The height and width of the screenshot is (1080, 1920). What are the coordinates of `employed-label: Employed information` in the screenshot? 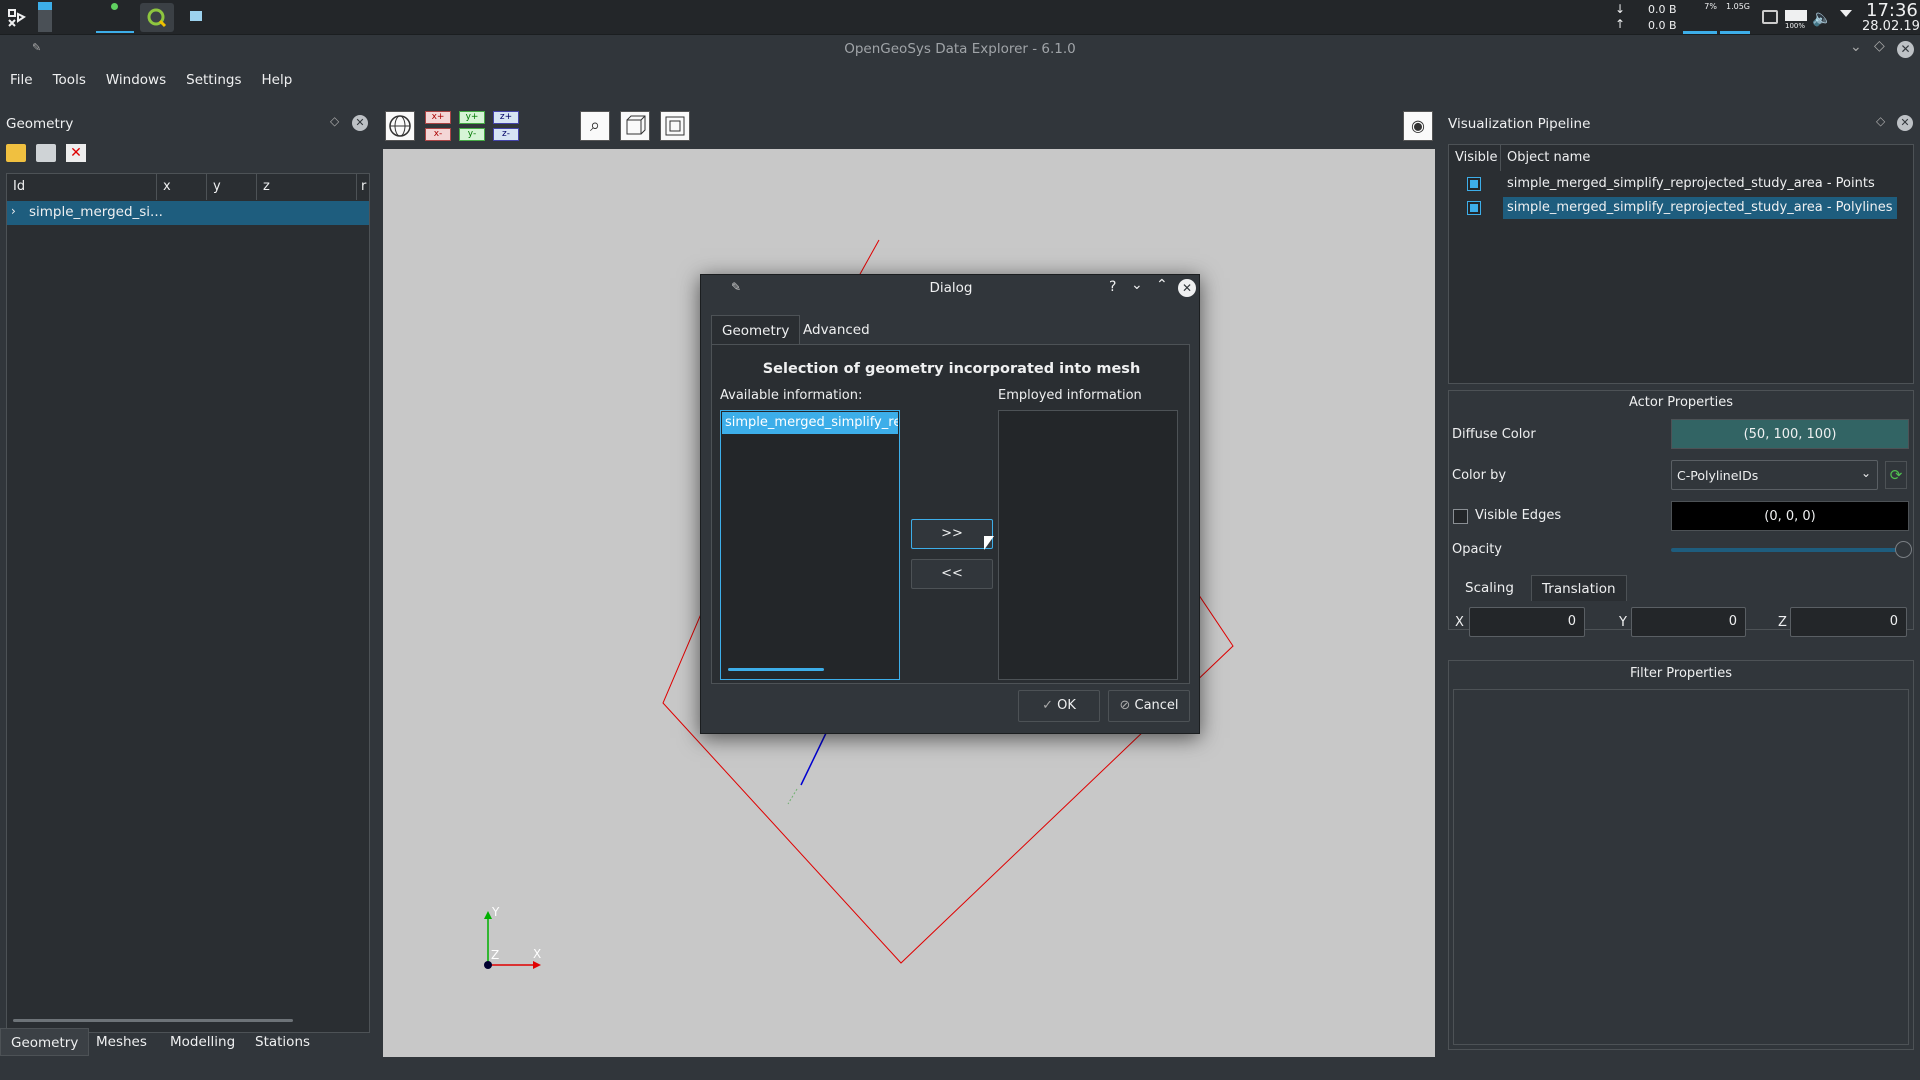 It's located at (1070, 395).